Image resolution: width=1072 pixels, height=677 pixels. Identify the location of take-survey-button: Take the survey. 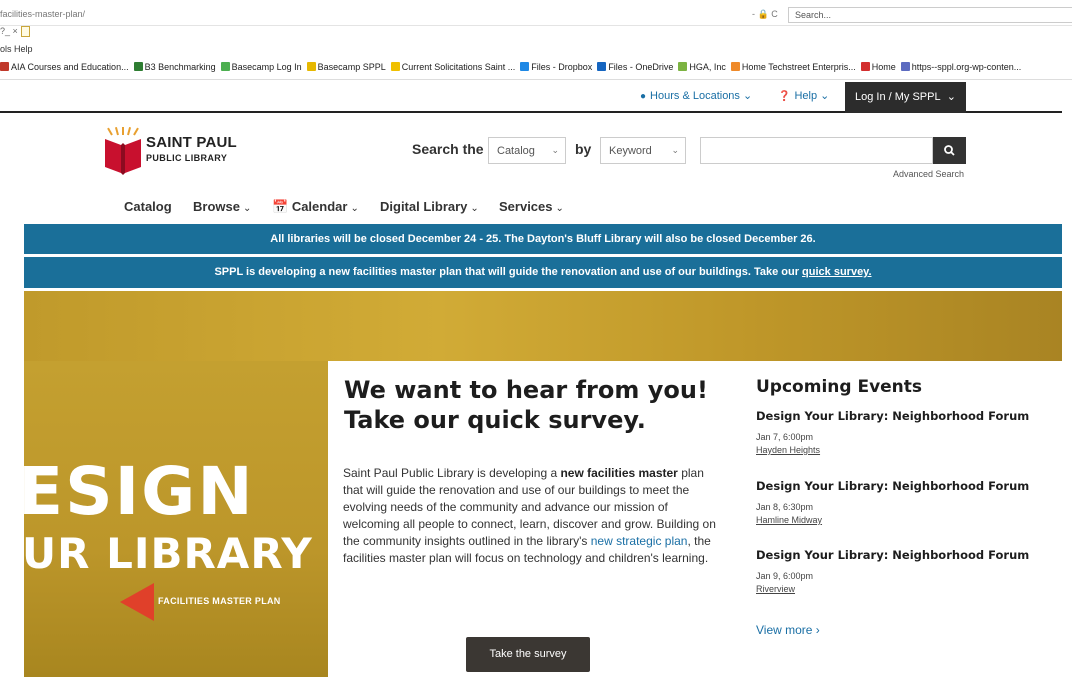
(528, 654).